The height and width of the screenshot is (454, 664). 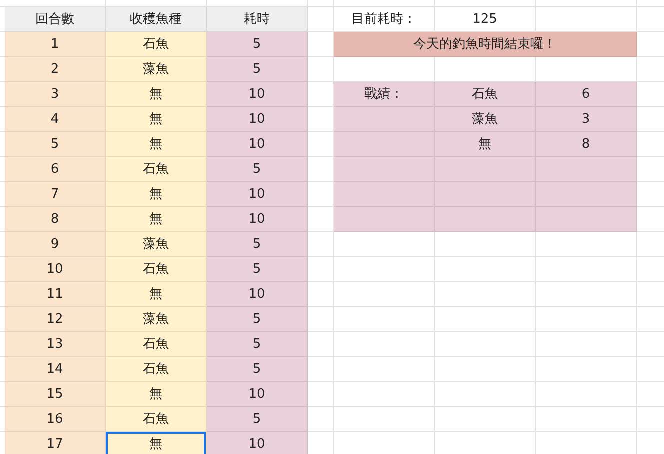 I want to click on column-header: 回合數, so click(x=55, y=19).